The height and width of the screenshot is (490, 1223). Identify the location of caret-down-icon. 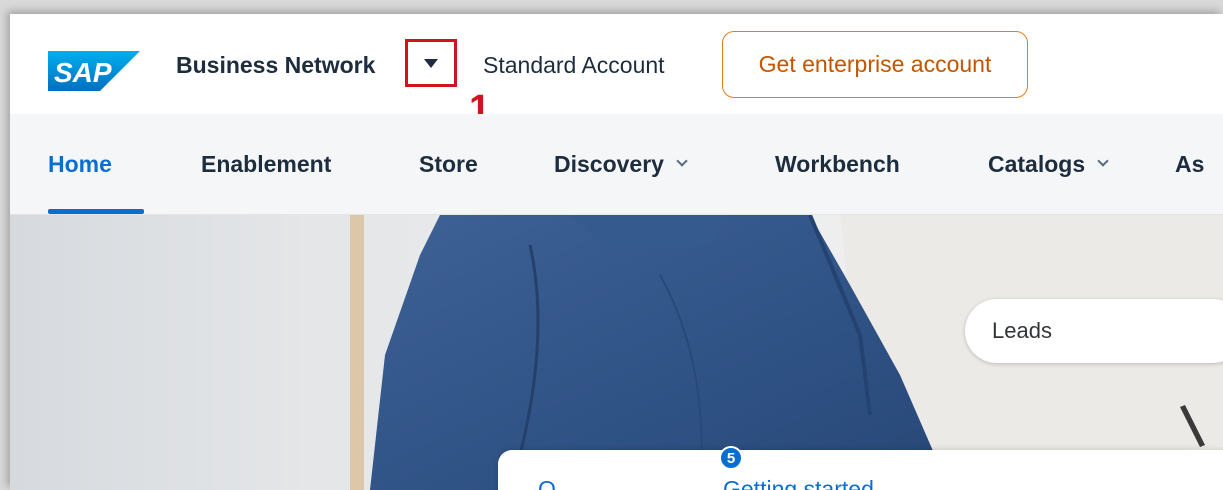
(431, 63).